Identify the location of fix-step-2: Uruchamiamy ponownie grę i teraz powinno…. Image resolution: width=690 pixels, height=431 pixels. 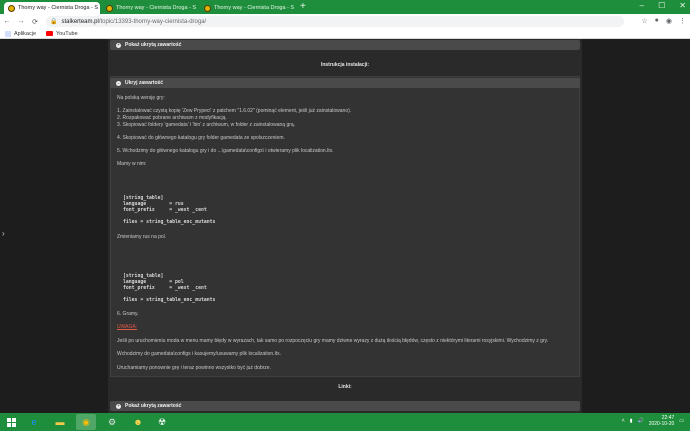
(194, 368).